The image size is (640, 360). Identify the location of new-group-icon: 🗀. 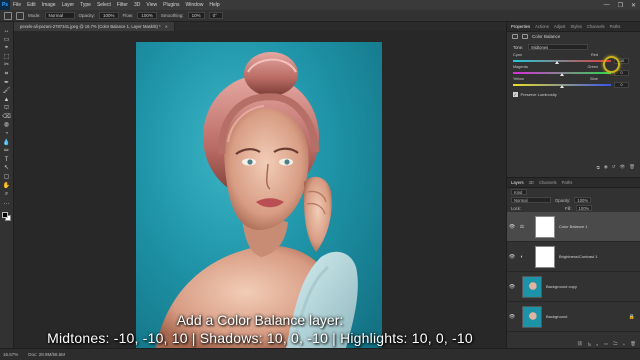
(615, 344).